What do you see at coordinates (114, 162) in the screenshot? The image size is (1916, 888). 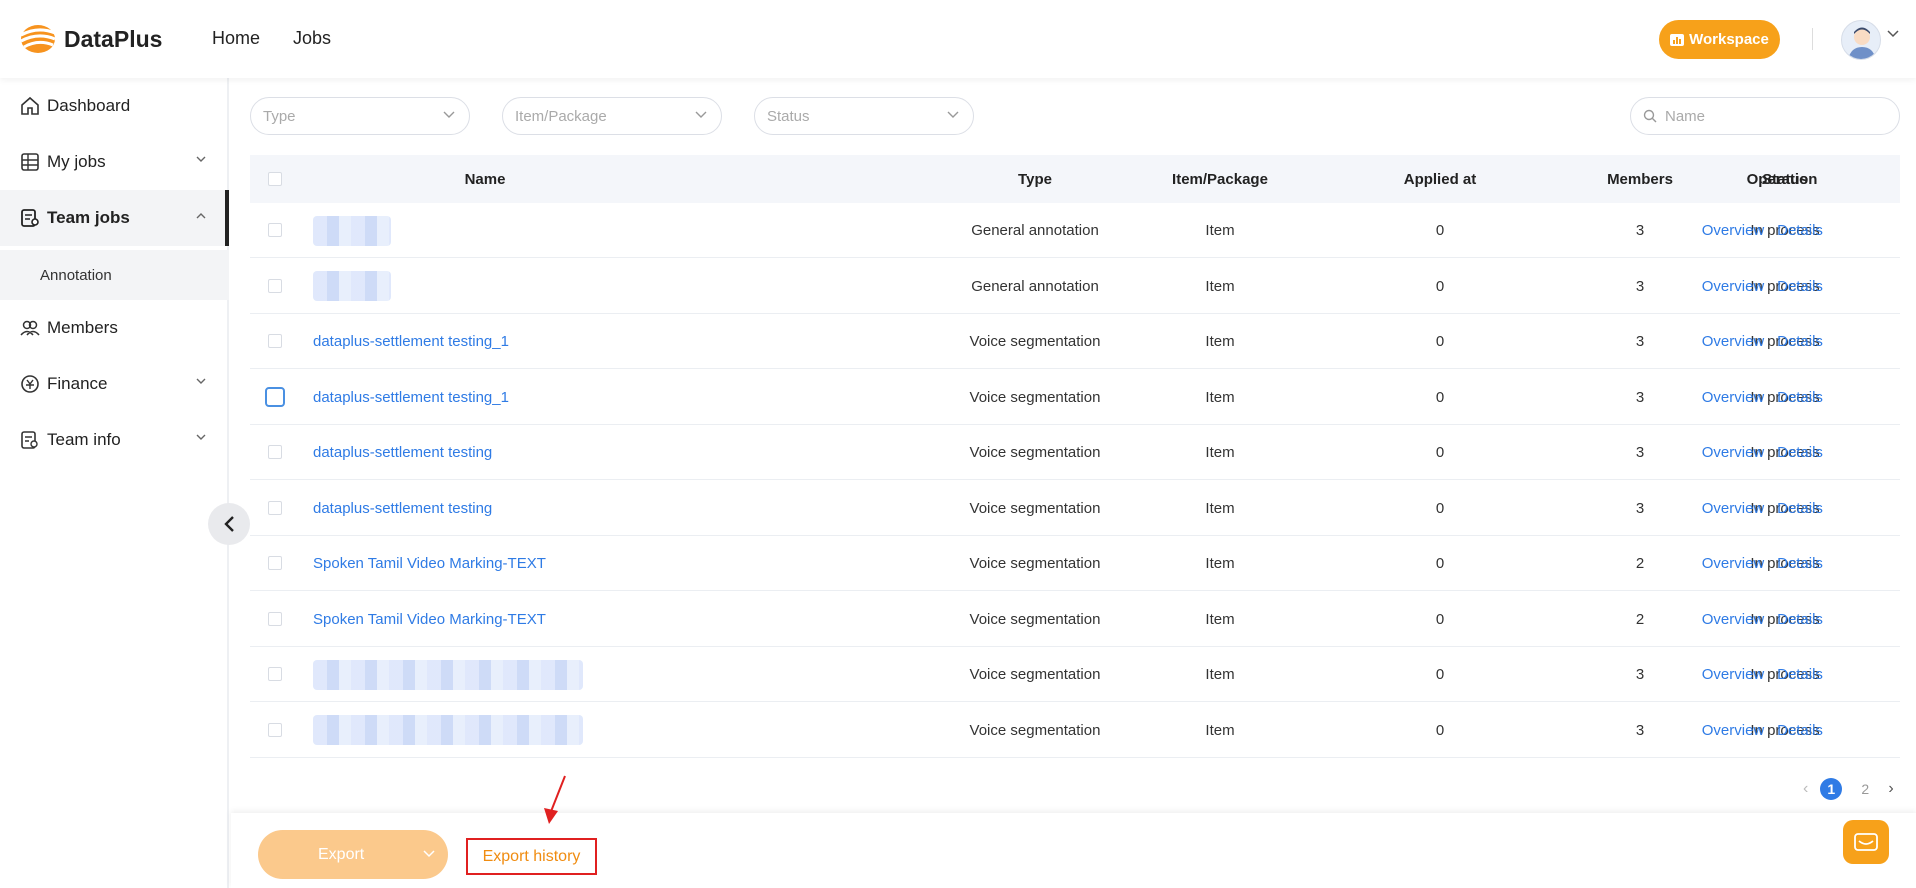 I see `sidebar-item-my-jobs: My jobs` at bounding box center [114, 162].